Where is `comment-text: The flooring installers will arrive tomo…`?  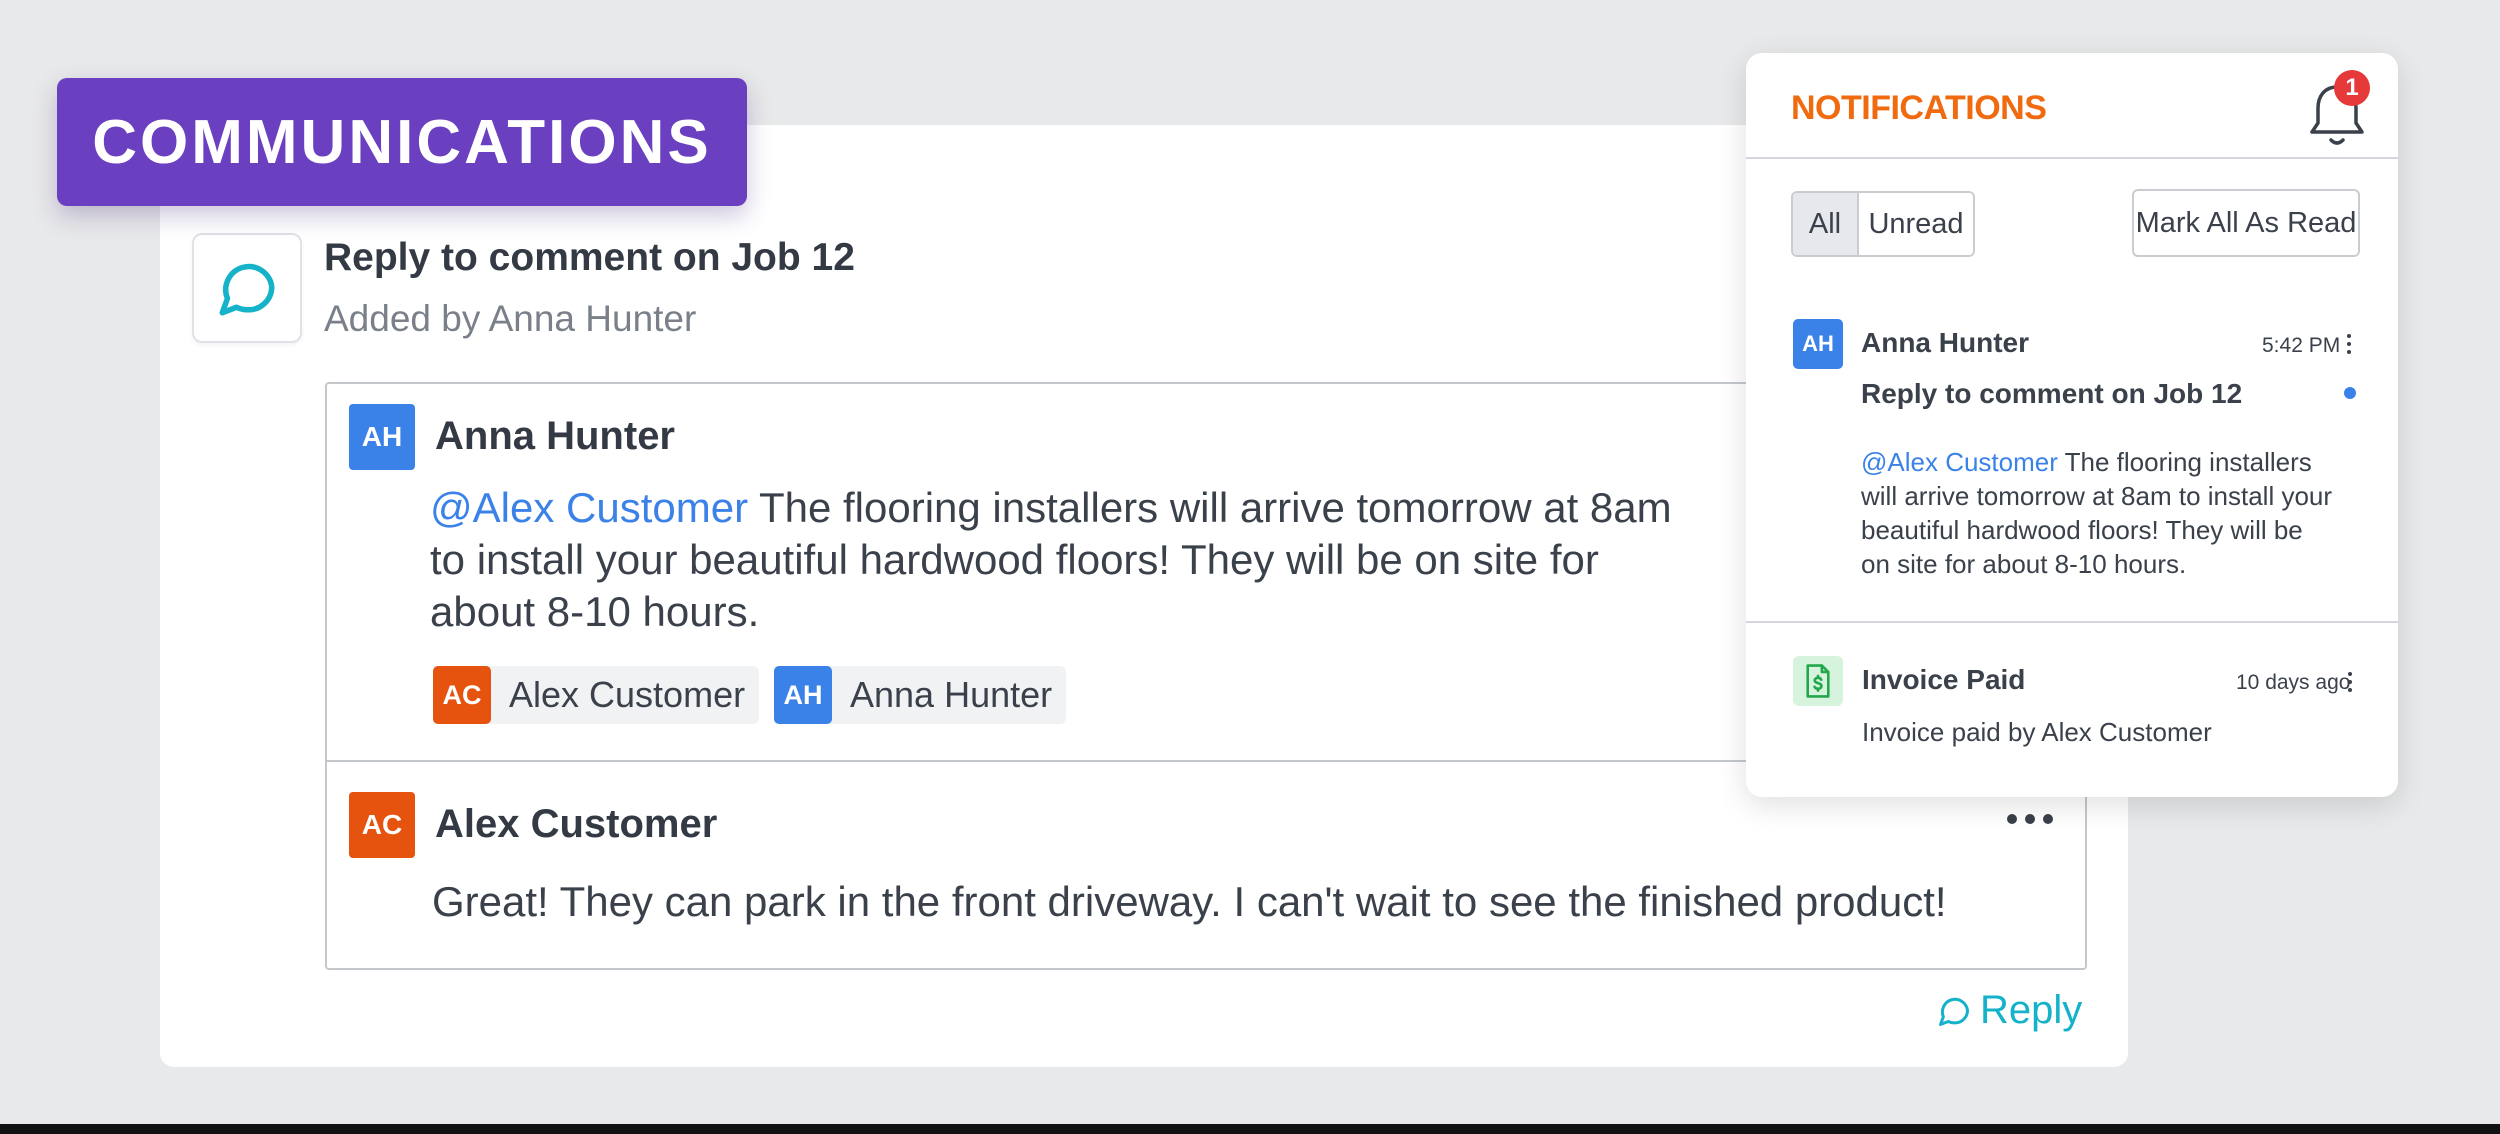 comment-text: The flooring installers will arrive tomo… is located at coordinates (1210, 507).